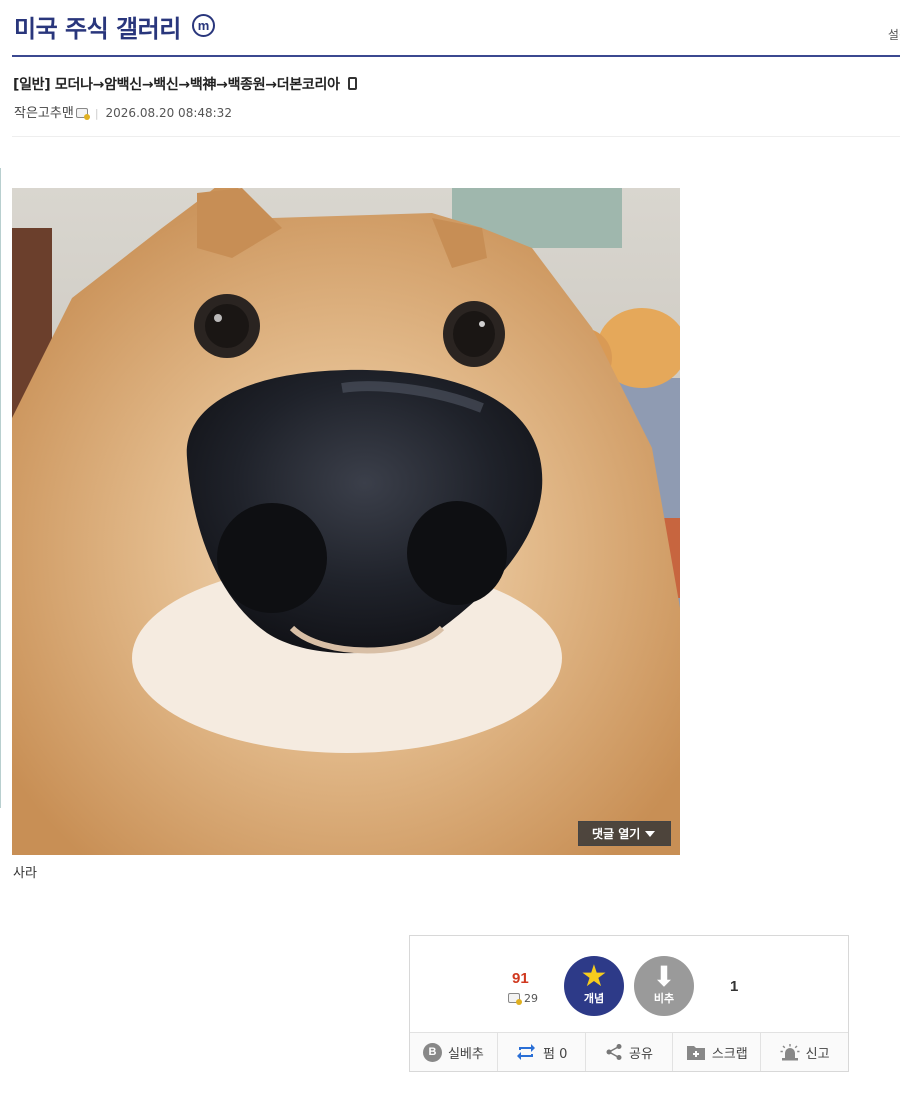  What do you see at coordinates (894, 34) in the screenshot?
I see `settings-link: 설정` at bounding box center [894, 34].